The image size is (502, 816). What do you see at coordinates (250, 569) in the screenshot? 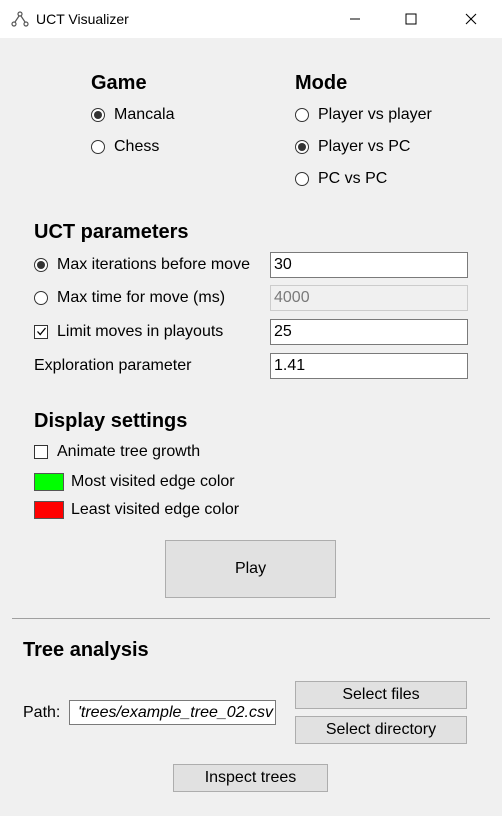
I see `play-button: Play` at bounding box center [250, 569].